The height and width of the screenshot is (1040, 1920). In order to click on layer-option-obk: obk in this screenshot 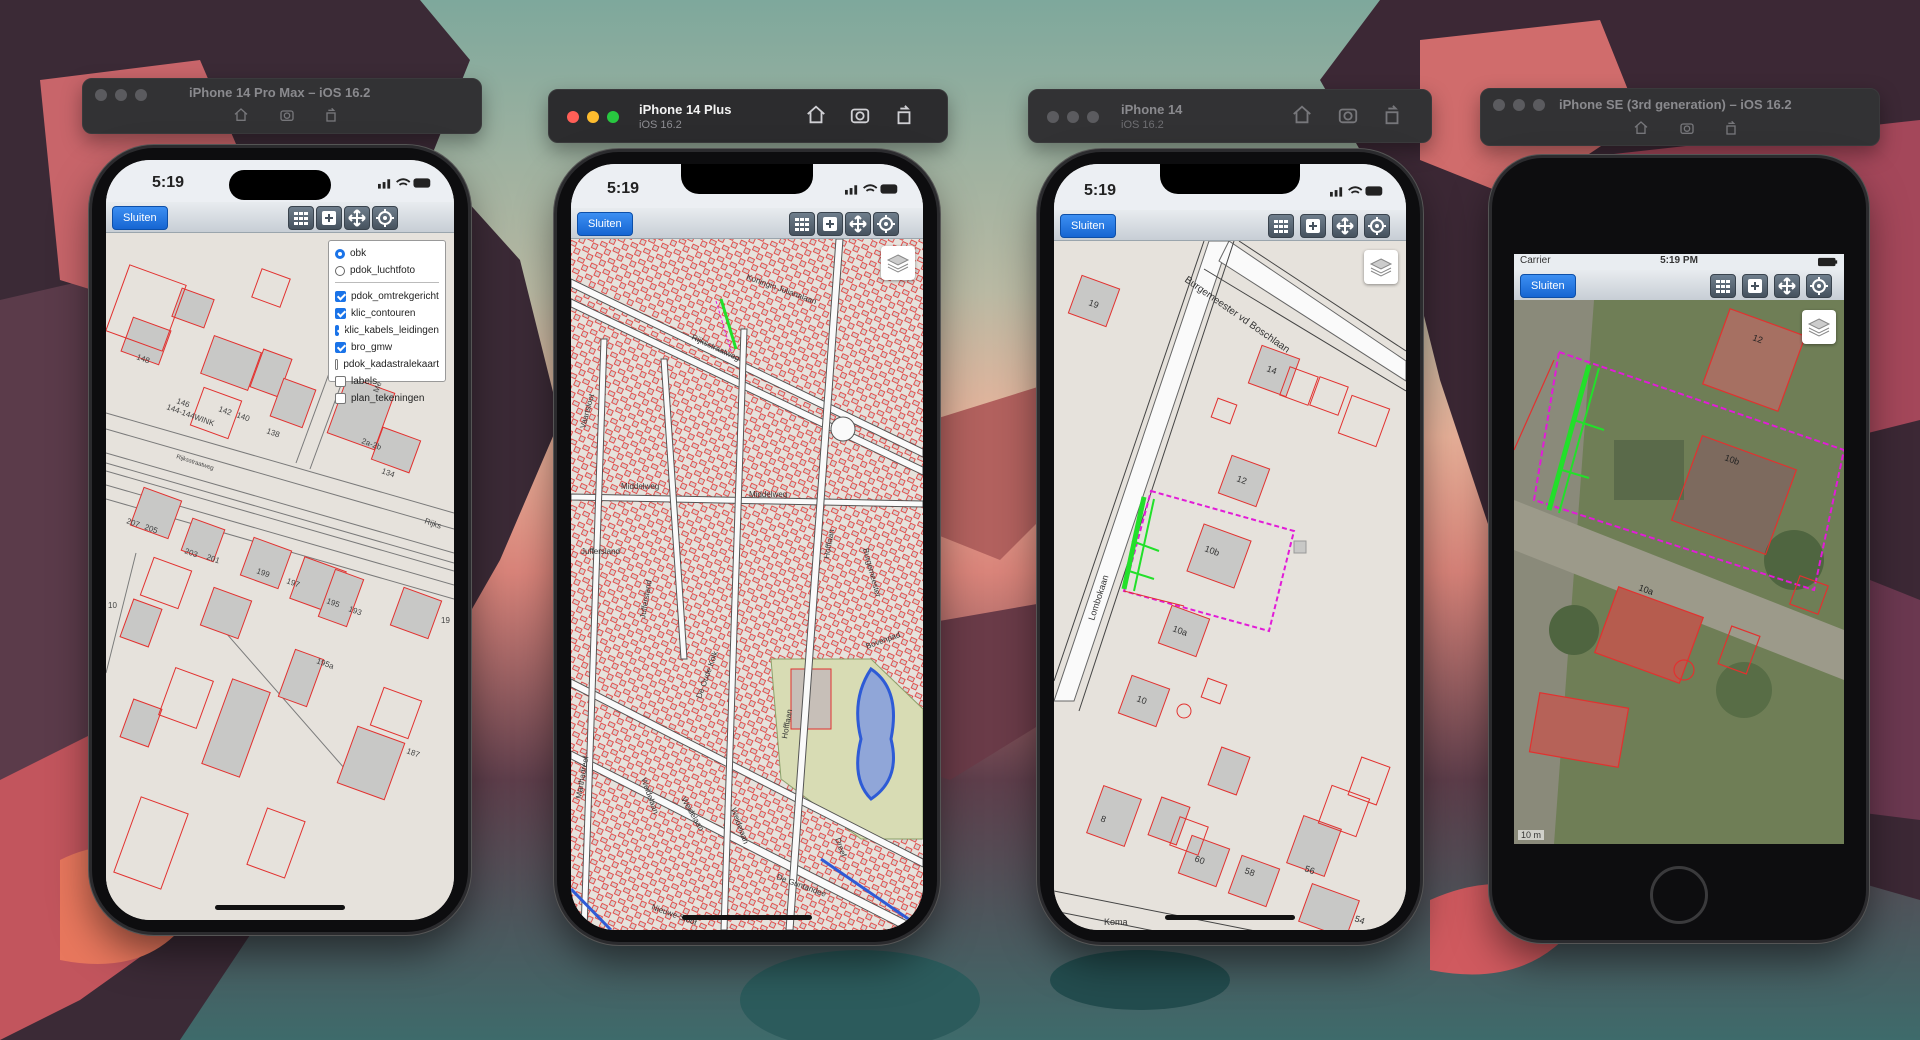, I will do `click(387, 253)`.